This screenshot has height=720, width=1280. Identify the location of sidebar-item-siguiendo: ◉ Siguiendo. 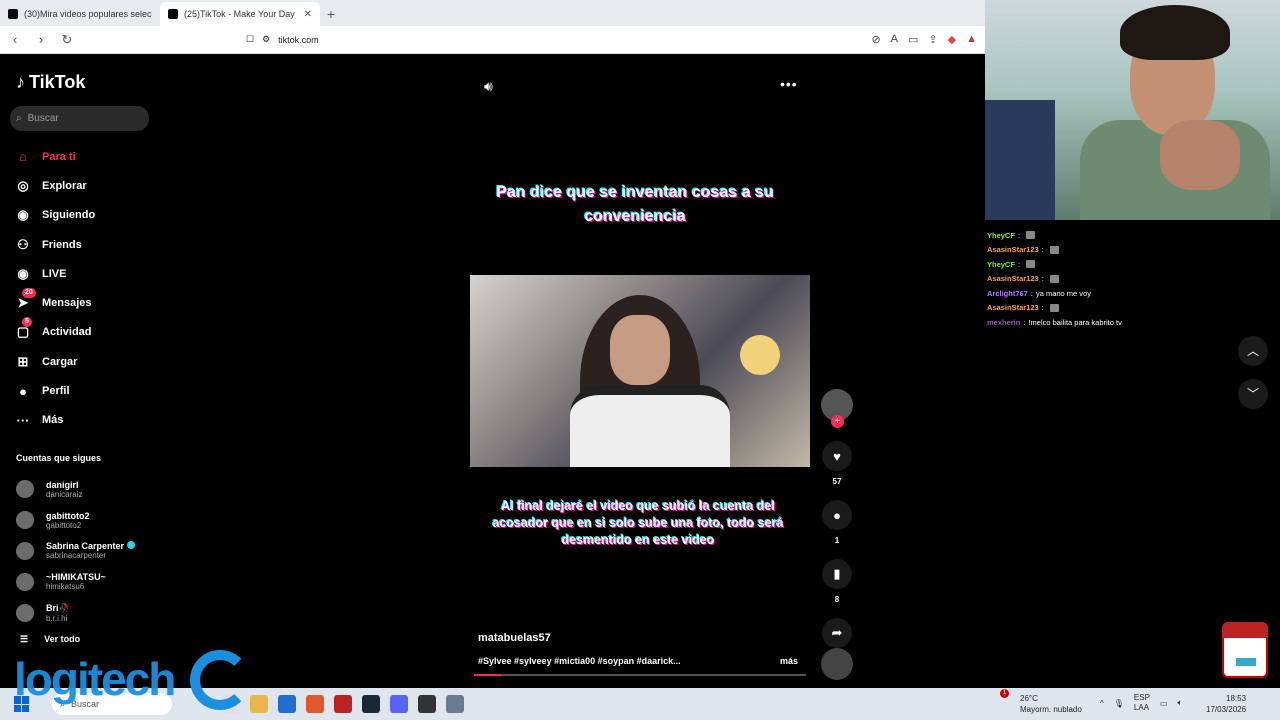
(54, 215).